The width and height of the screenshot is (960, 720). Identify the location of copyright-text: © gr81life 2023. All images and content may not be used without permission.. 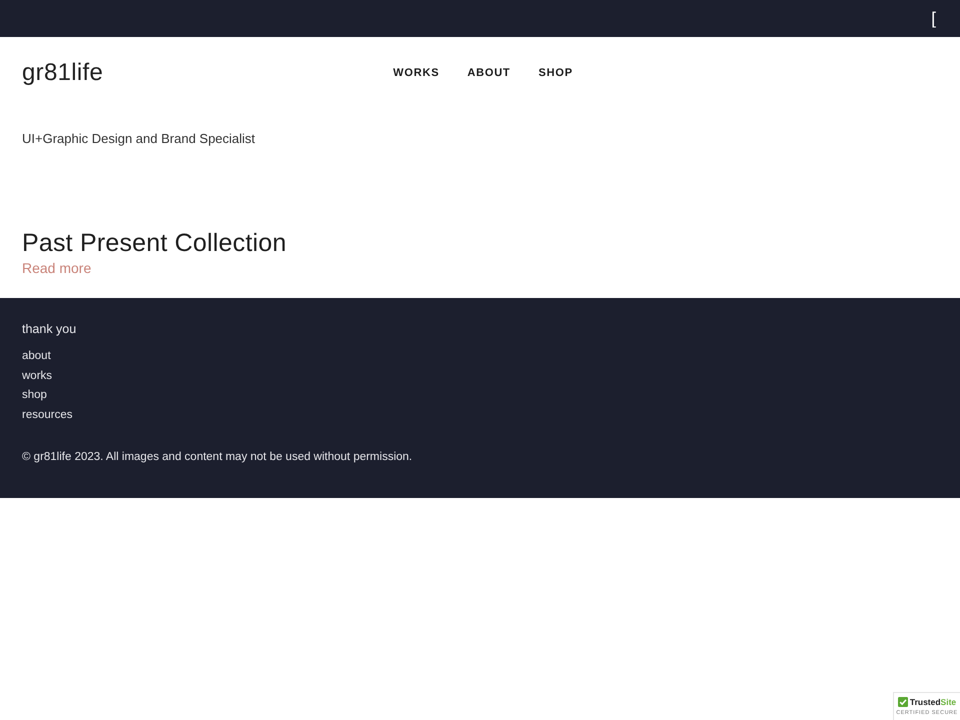
(218, 457).